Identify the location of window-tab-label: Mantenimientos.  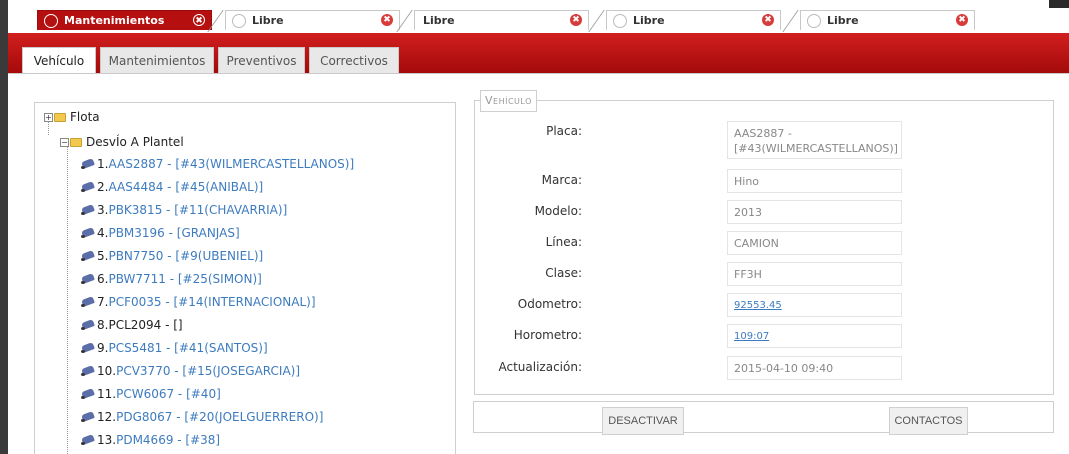
(114, 20).